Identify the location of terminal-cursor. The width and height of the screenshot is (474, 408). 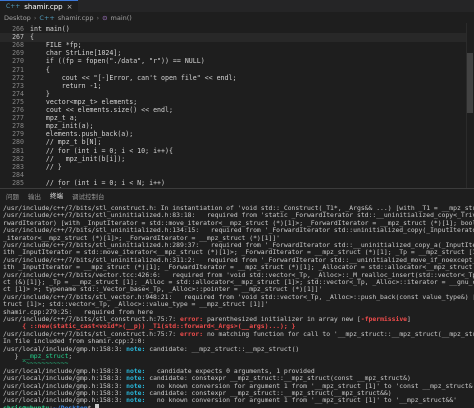
(97, 405).